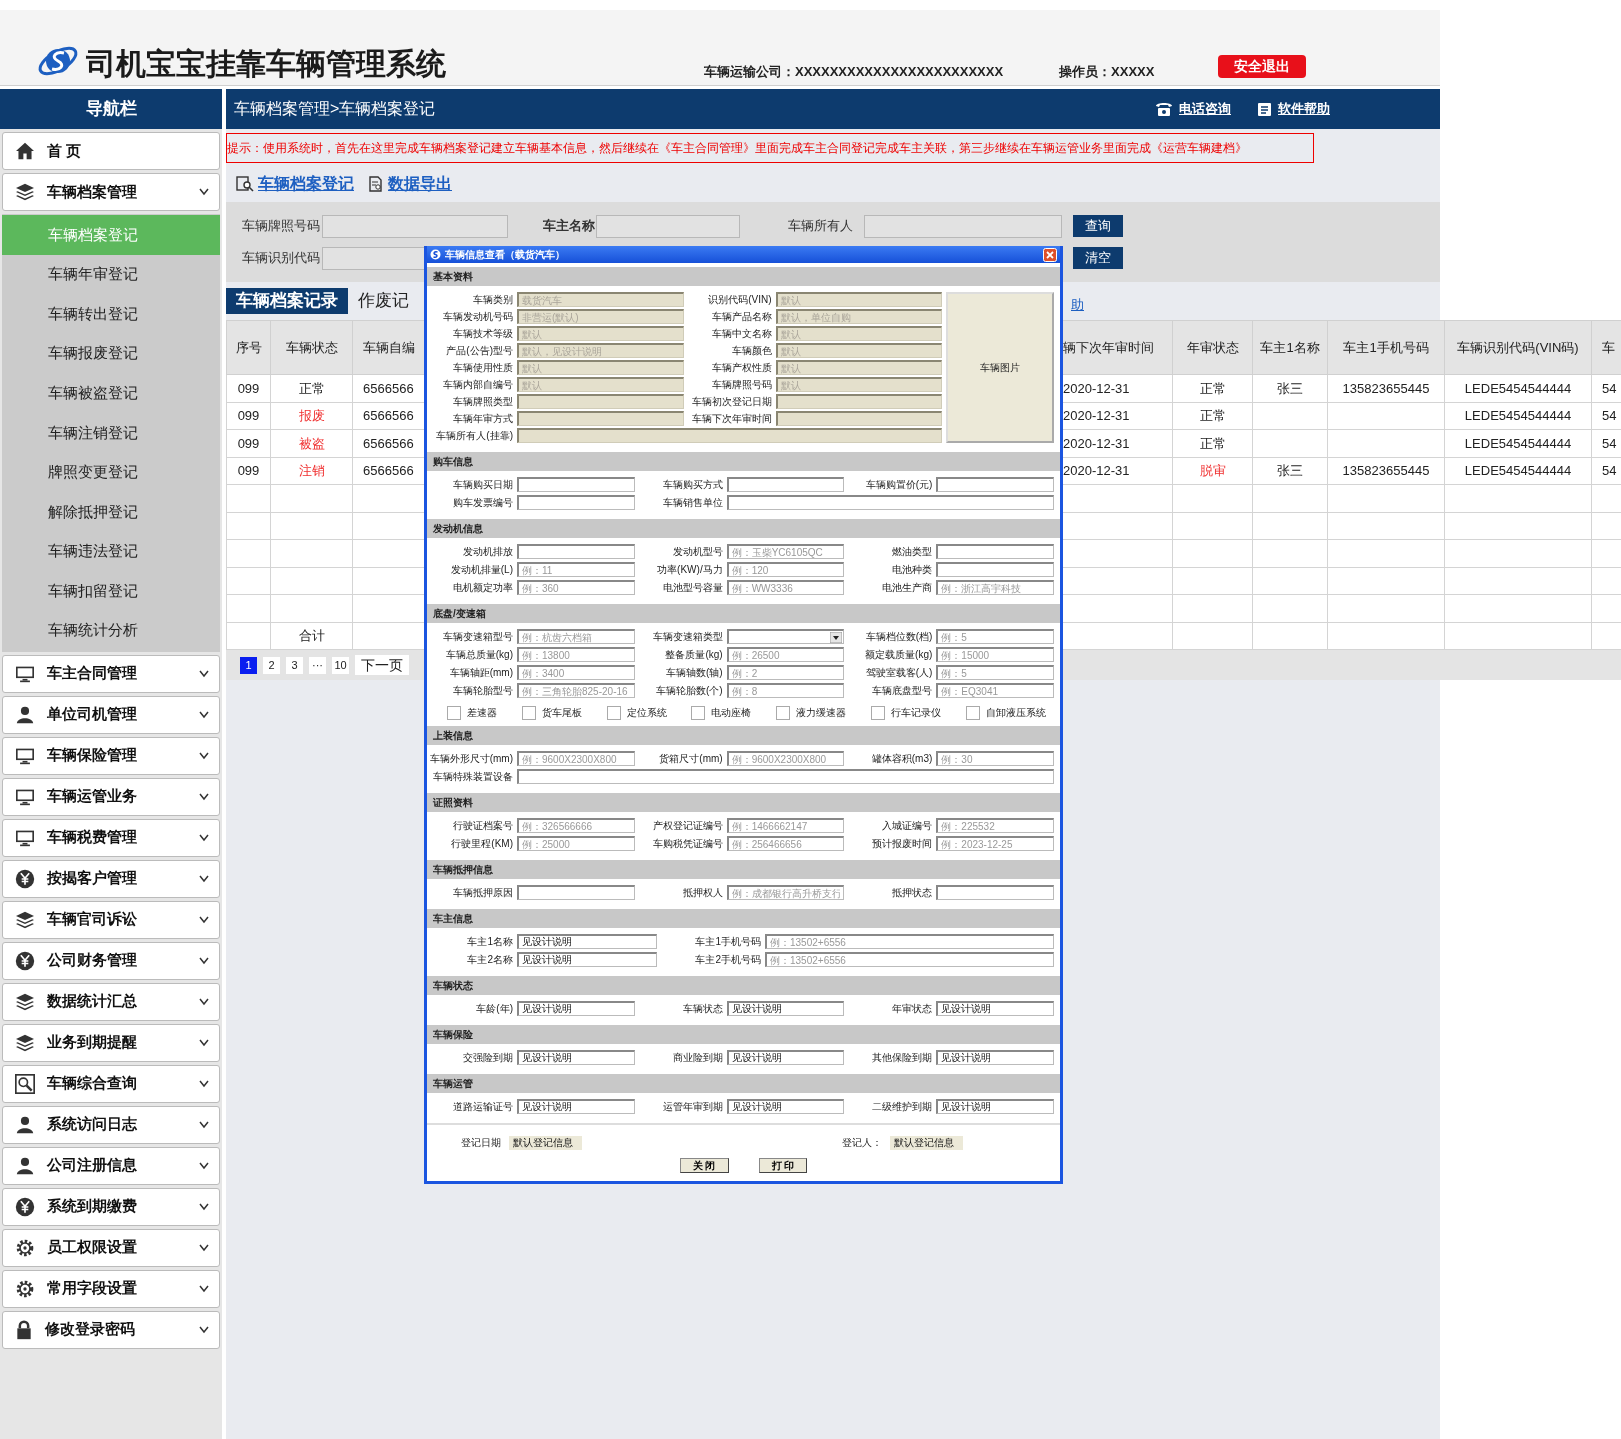  I want to click on close-icon, so click(1050, 254).